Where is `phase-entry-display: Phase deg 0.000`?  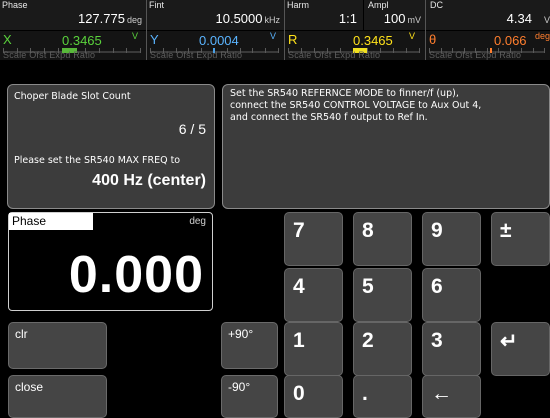
phase-entry-display: Phase deg 0.000 is located at coordinates (110, 261).